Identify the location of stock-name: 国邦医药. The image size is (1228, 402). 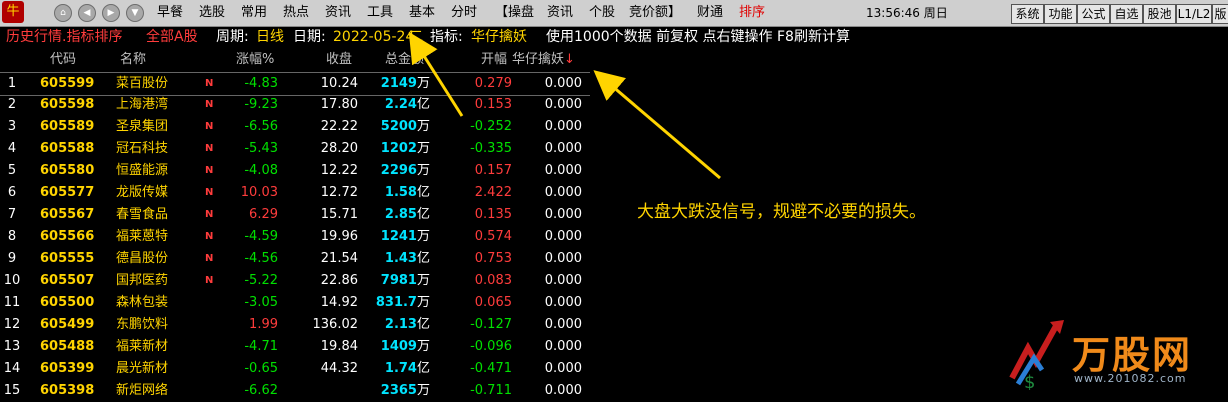
(142, 280).